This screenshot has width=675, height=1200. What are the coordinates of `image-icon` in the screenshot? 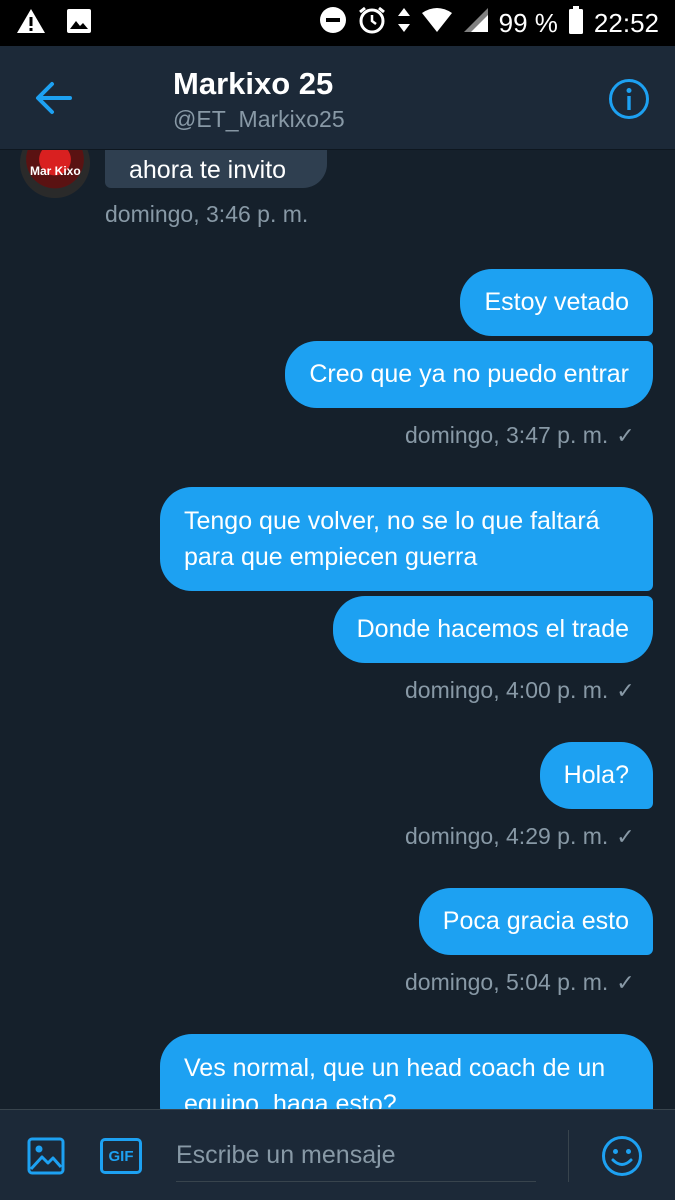 It's located at (79, 23).